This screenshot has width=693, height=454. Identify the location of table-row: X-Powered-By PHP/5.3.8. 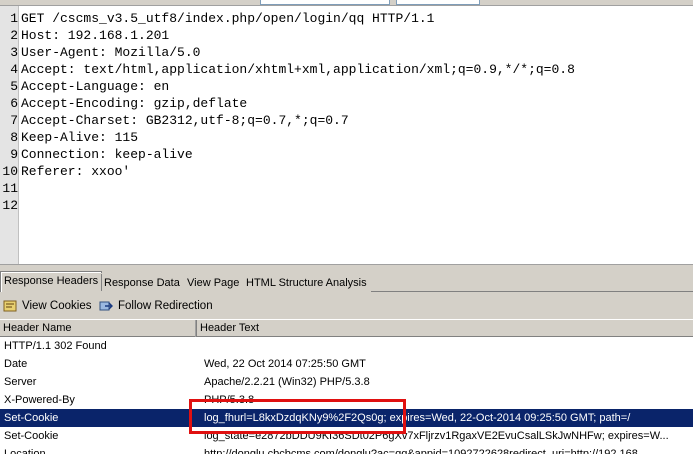
(346, 400).